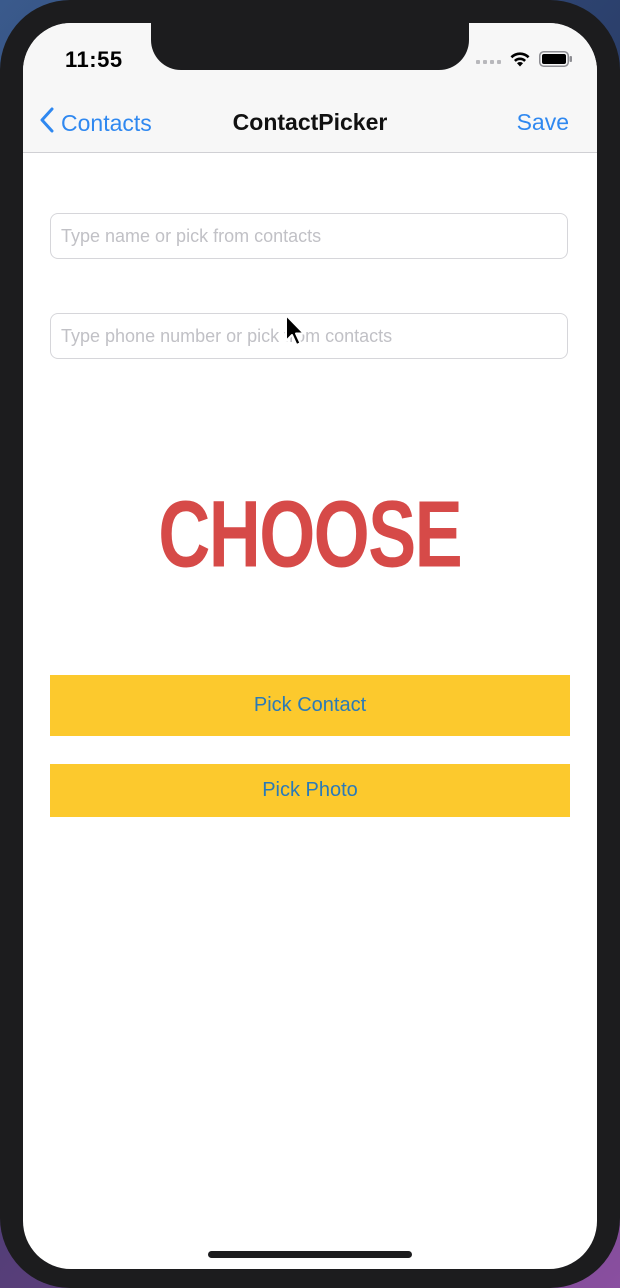  What do you see at coordinates (556, 61) in the screenshot?
I see `battery-icon` at bounding box center [556, 61].